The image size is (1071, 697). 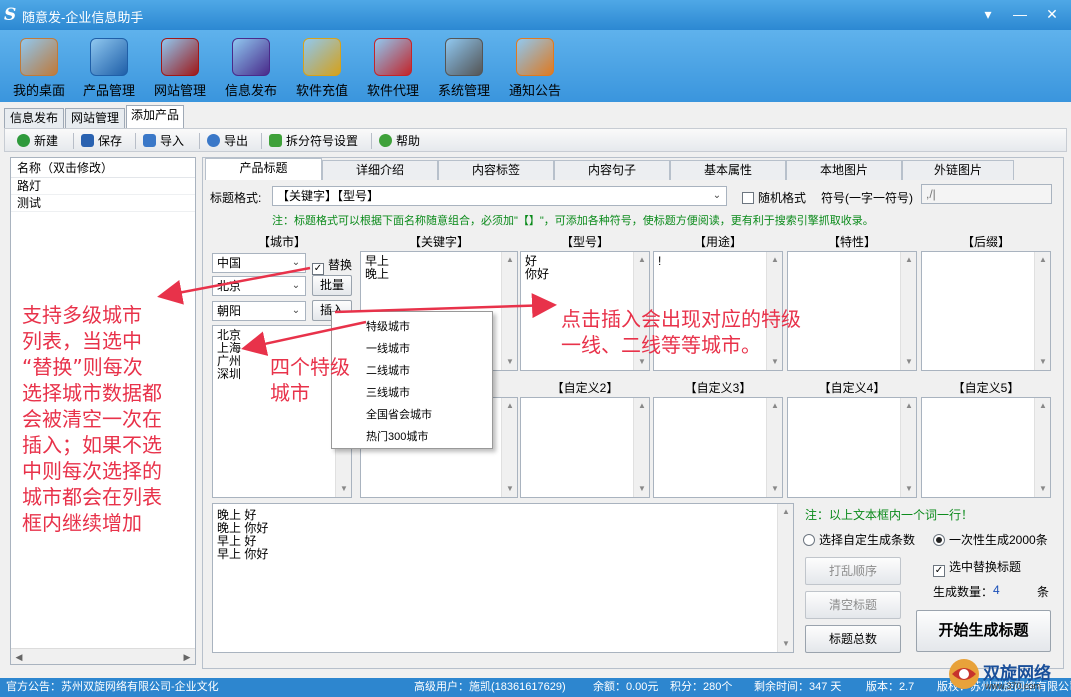 I want to click on status-user: 高级用户：施凯(18361617629), so click(x=490, y=687).